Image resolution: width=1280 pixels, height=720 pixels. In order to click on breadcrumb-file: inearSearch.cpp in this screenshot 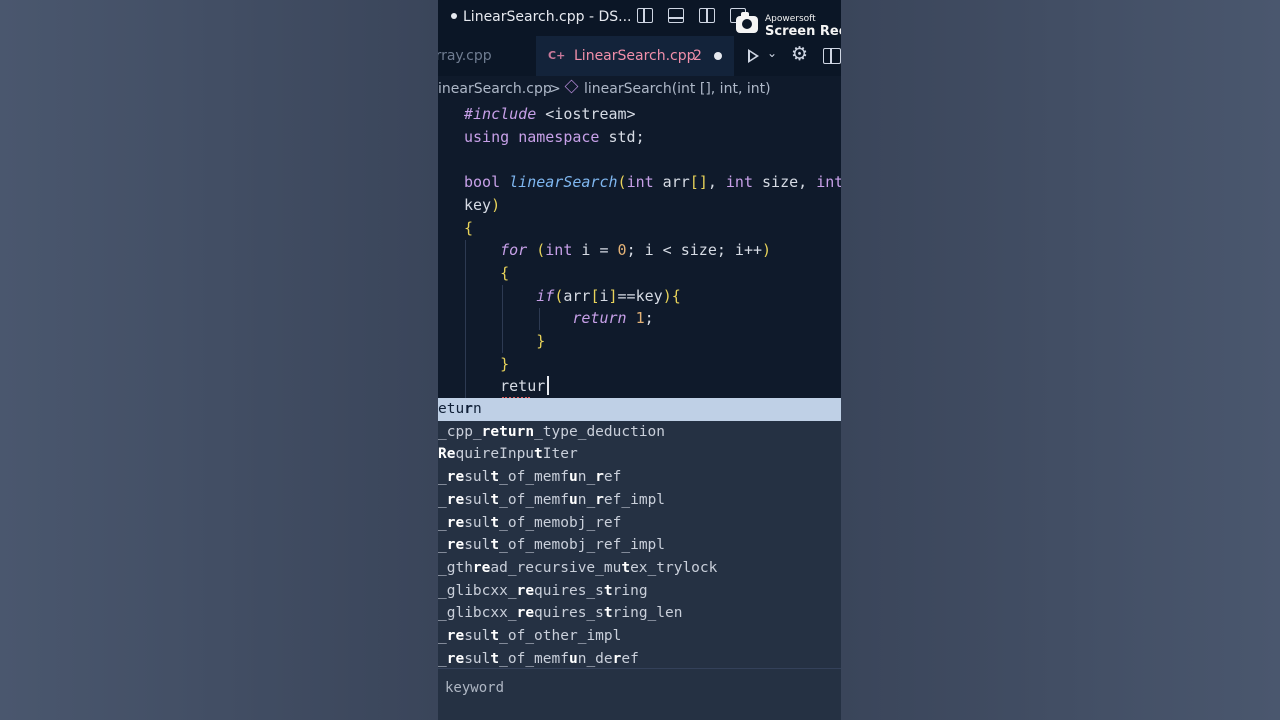, I will do `click(495, 89)`.